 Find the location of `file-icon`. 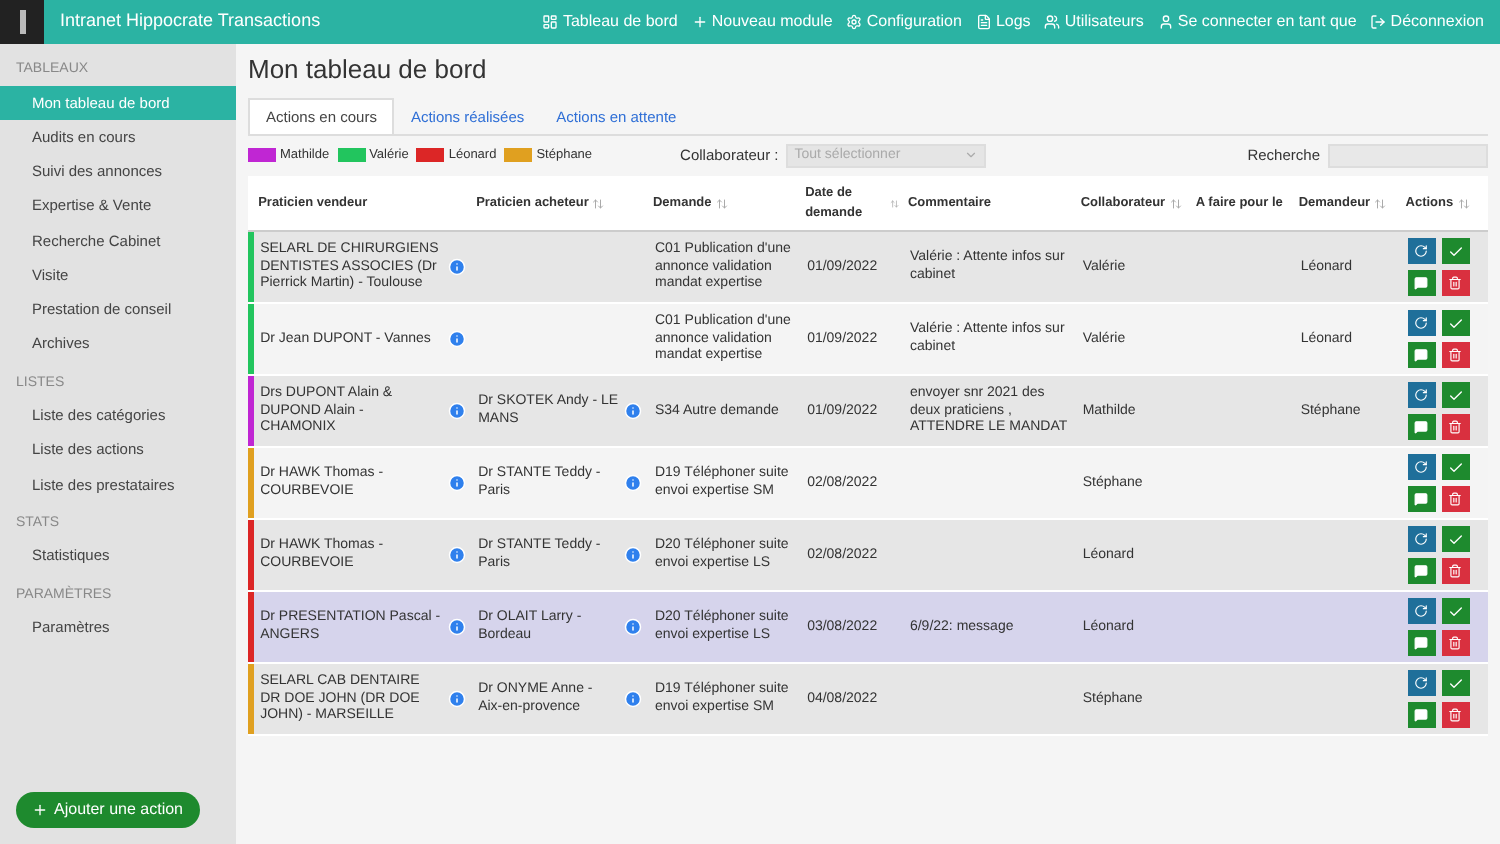

file-icon is located at coordinates (983, 22).